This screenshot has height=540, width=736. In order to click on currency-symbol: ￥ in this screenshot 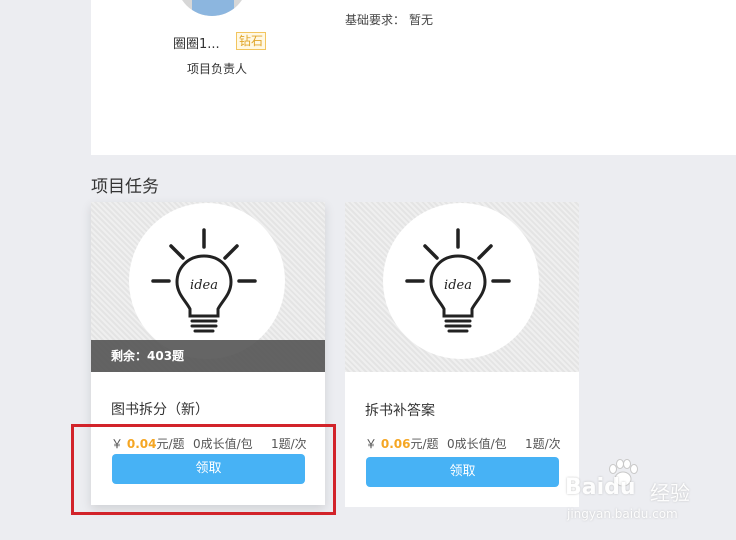, I will do `click(371, 444)`.